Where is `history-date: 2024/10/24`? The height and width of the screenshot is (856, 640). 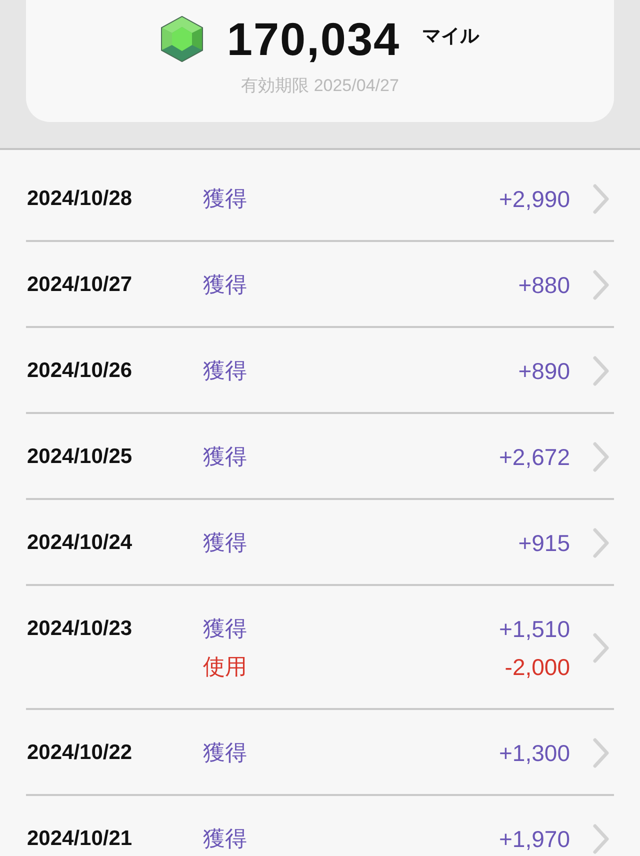 history-date: 2024/10/24 is located at coordinates (80, 543).